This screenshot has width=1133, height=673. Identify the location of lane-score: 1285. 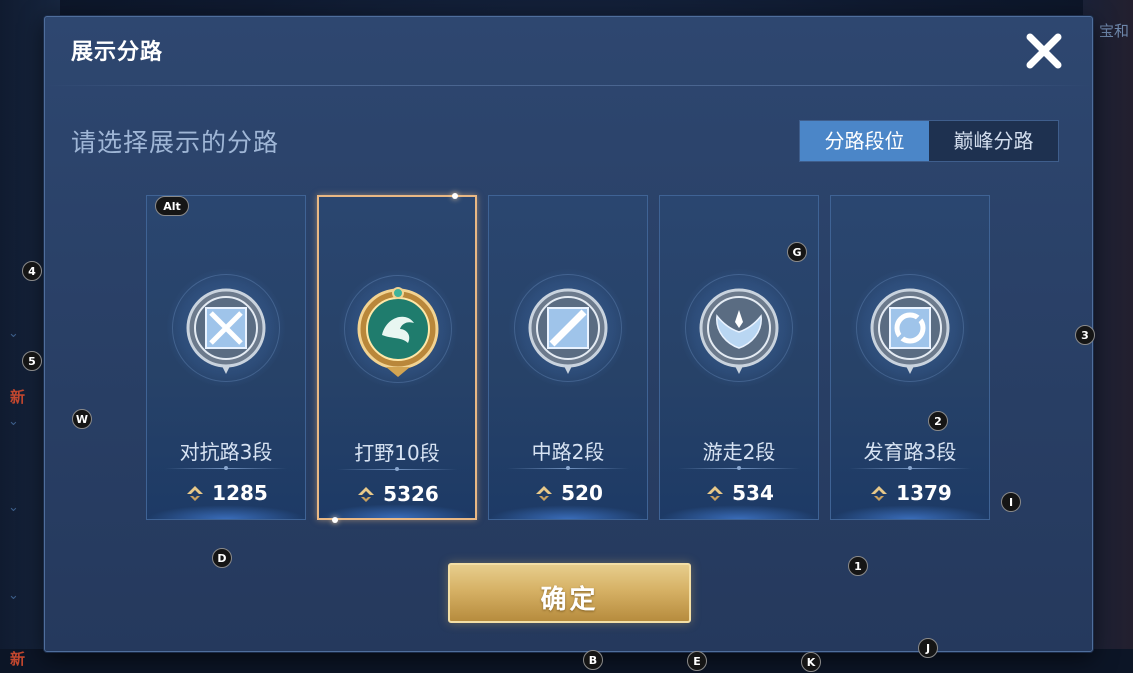
(226, 493).